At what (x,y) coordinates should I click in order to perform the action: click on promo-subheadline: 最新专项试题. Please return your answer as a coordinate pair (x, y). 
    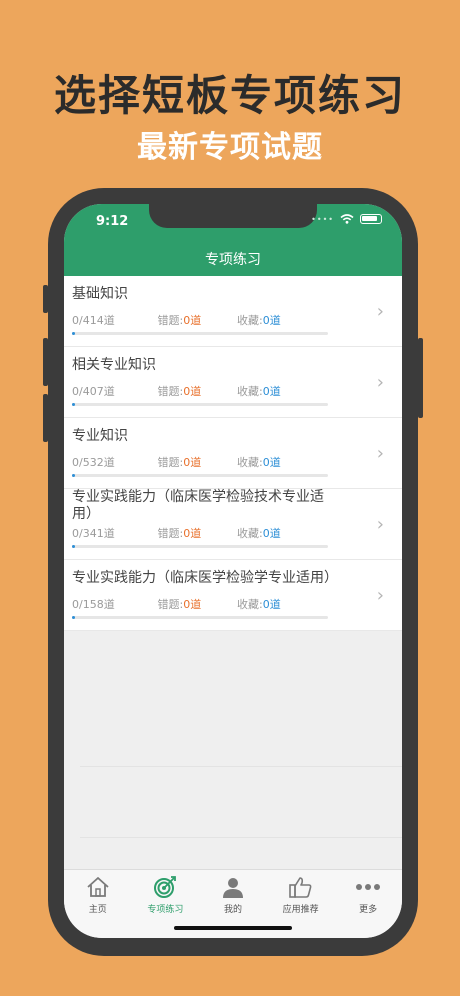
    Looking at the image, I should click on (230, 147).